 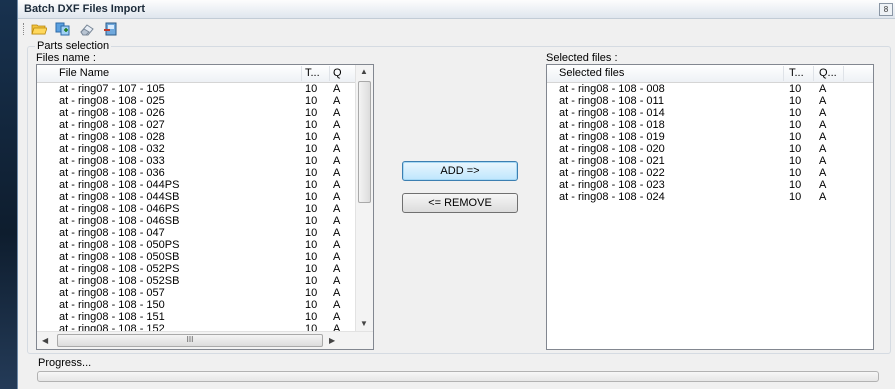 I want to click on file-name-cell: at - ring08 - 108 - 025, so click(x=112, y=101).